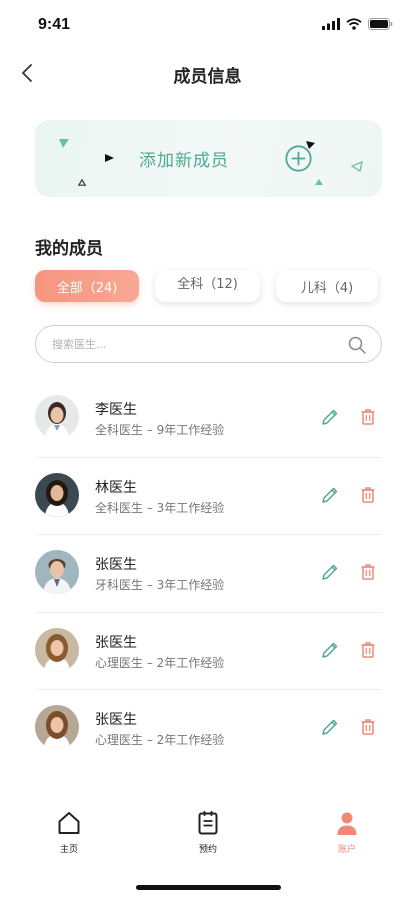 Image resolution: width=415 pixels, height=900 pixels. Describe the element at coordinates (207, 77) in the screenshot. I see `page-title: 成员信息` at that location.